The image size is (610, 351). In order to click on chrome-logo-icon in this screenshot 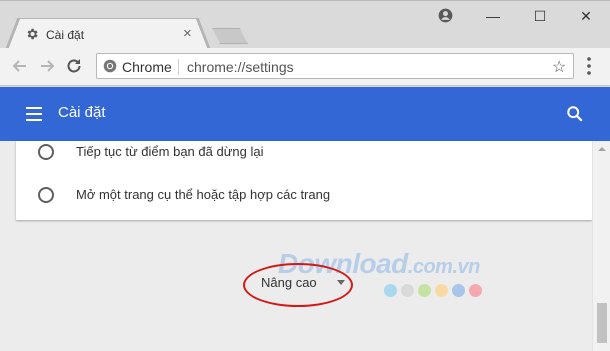, I will do `click(110, 66)`.